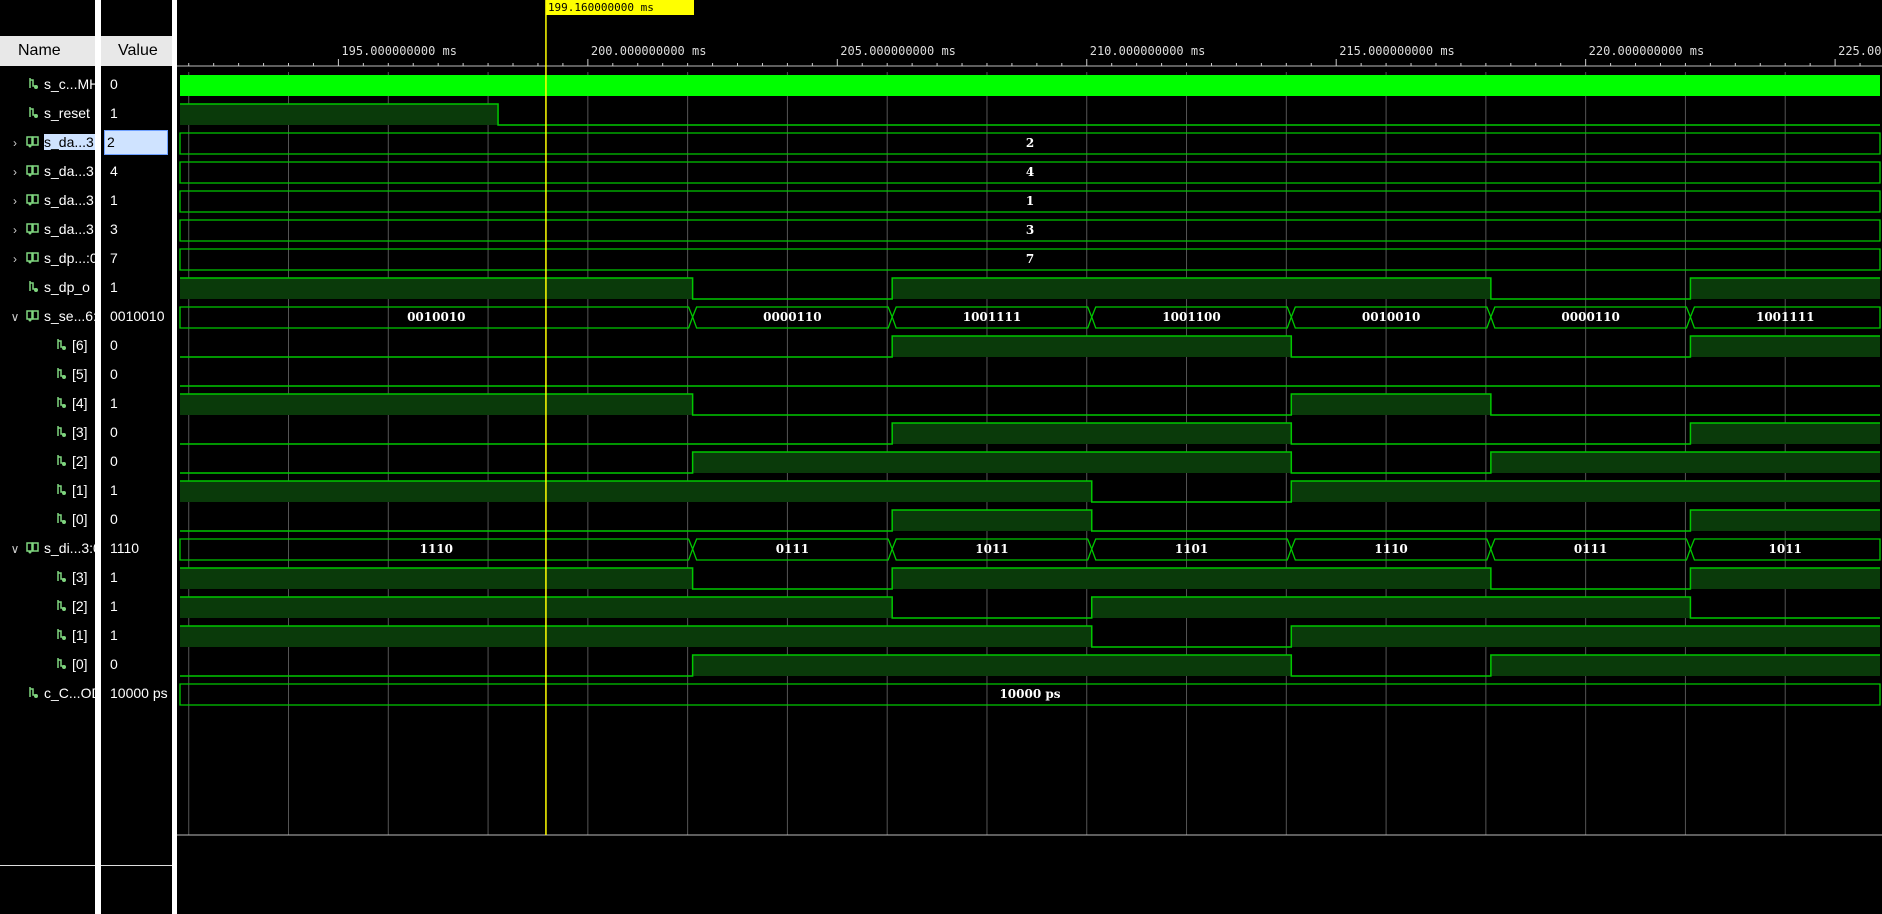  Describe the element at coordinates (143, 316) in the screenshot. I see `signal-value: 0010010` at that location.